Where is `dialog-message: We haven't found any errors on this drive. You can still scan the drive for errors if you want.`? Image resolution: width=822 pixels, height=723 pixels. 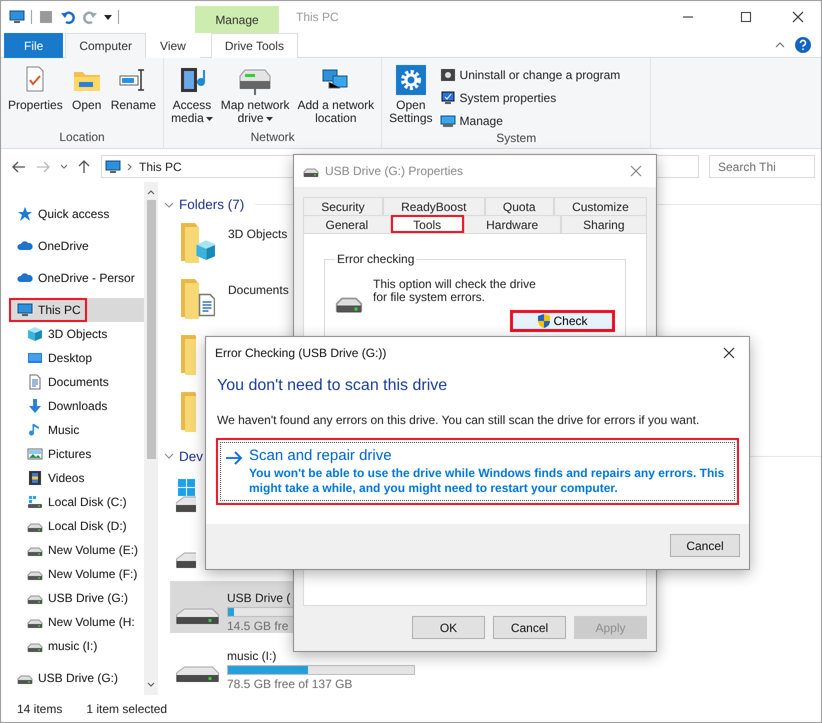
dialog-message: We haven't found any errors on this drive. You can still scan the drive for errors if you want. is located at coordinates (458, 420).